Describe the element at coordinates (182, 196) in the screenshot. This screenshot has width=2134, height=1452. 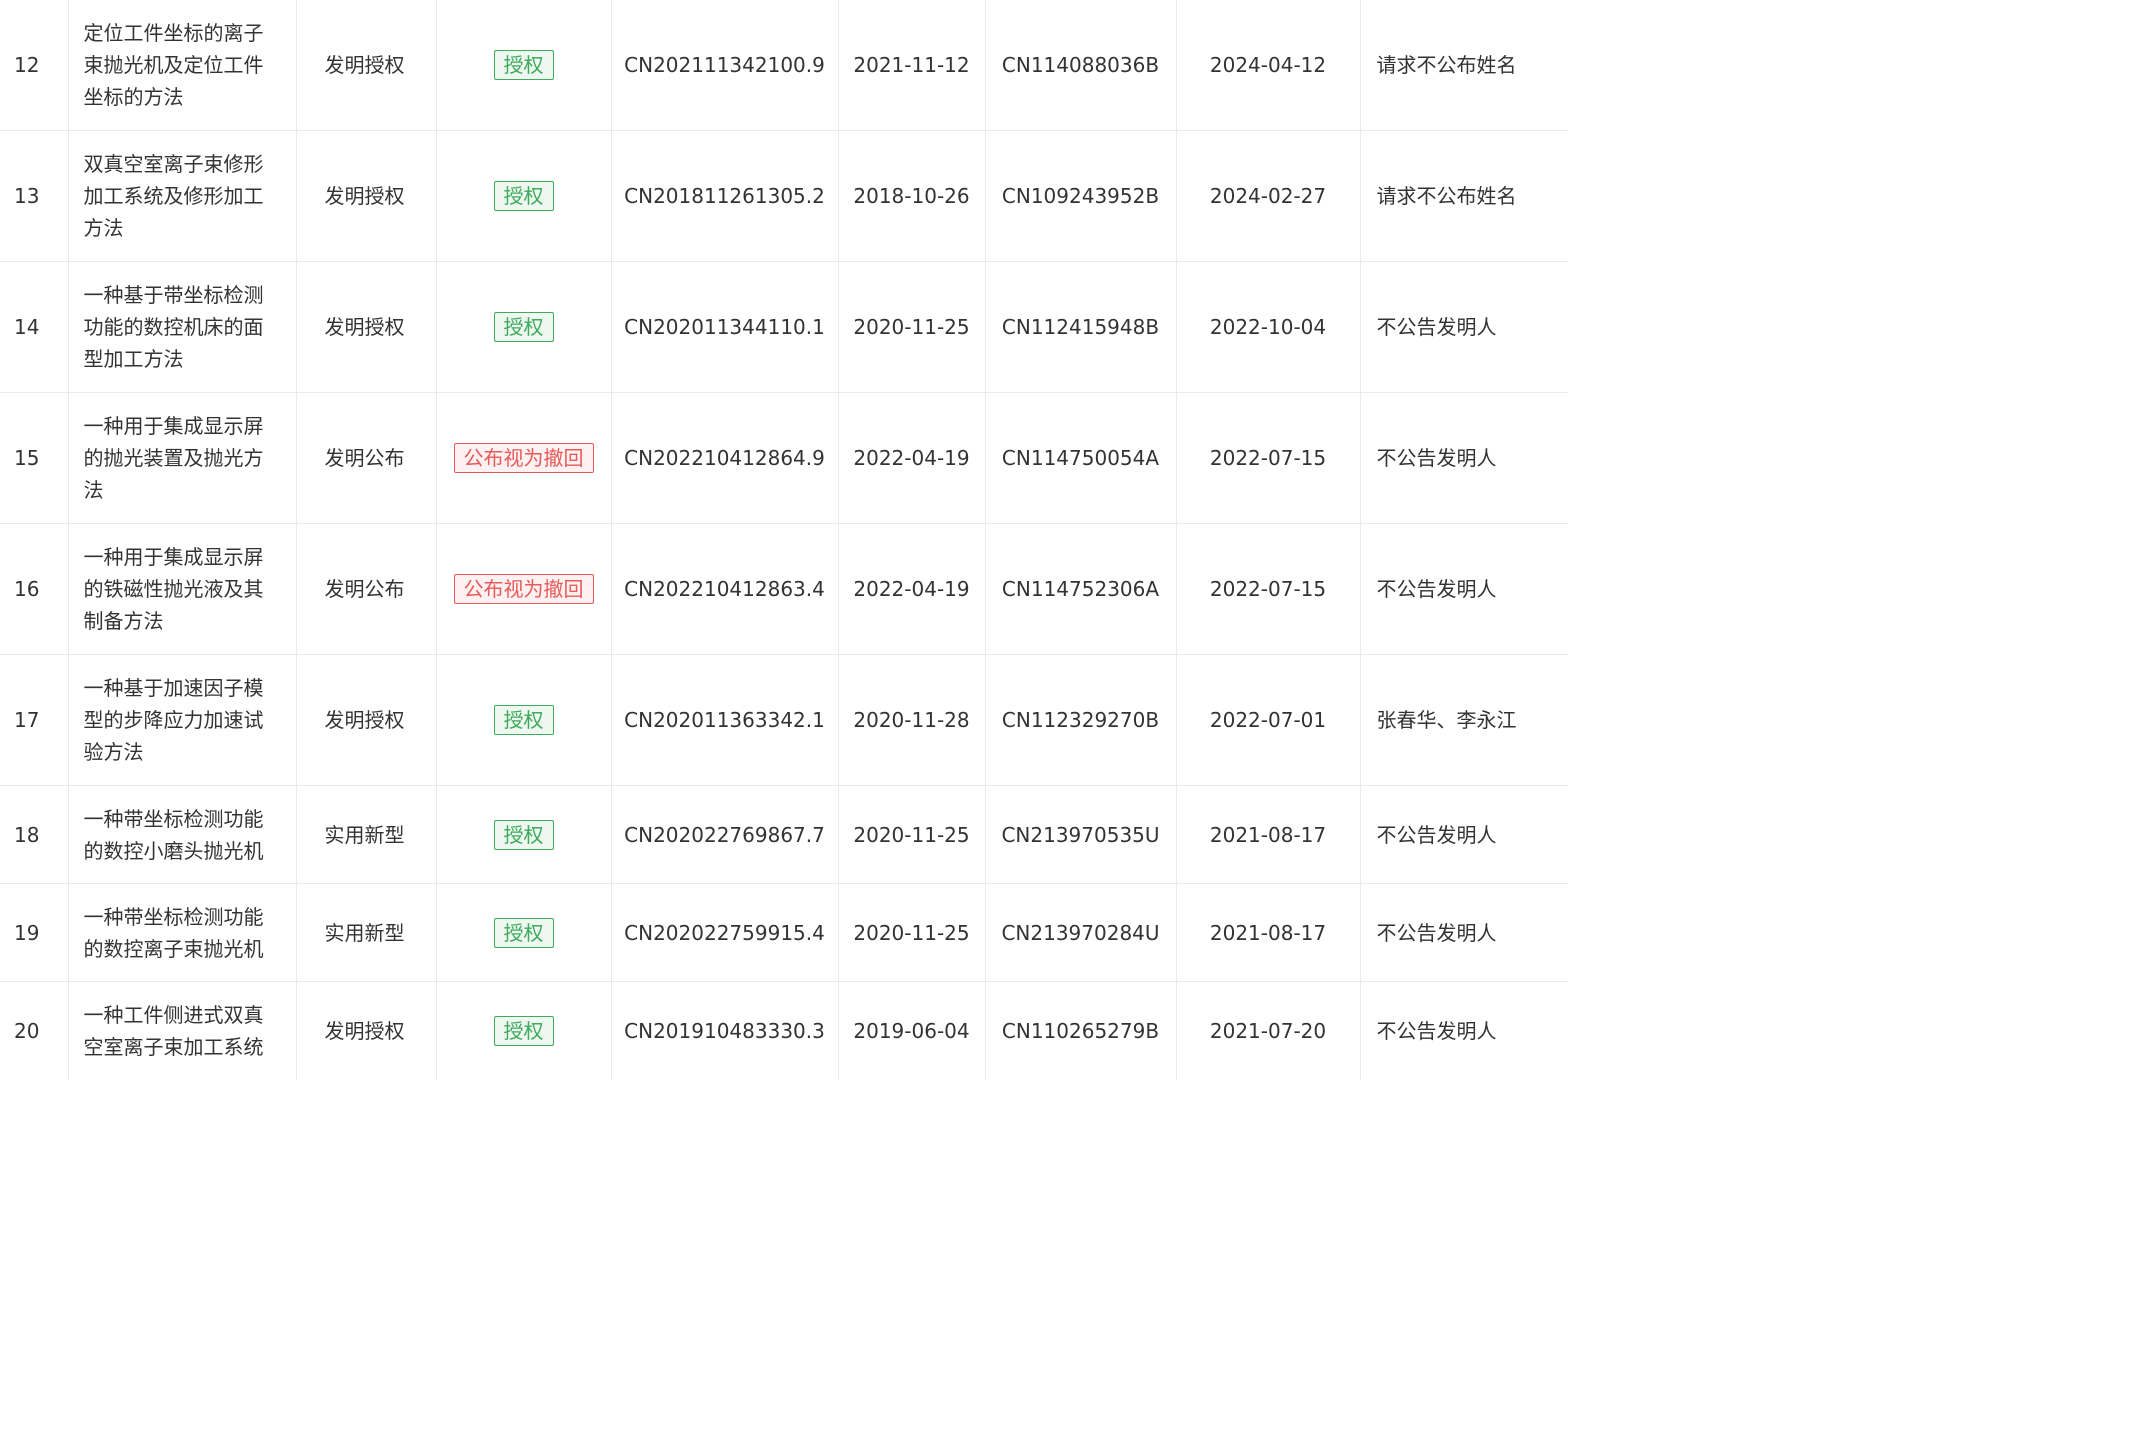
I see `patent-name-cell: 双真空室离子束修形 加工系统及修形加工 方法` at that location.